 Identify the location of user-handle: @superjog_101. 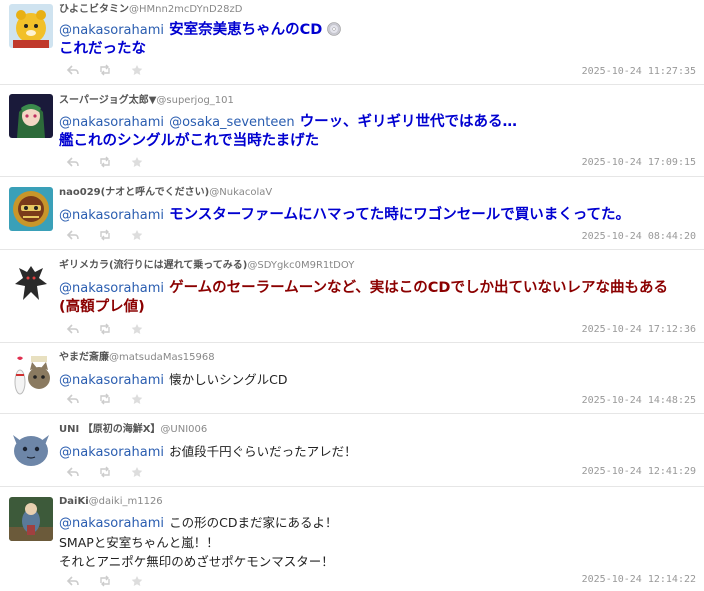
(195, 100).